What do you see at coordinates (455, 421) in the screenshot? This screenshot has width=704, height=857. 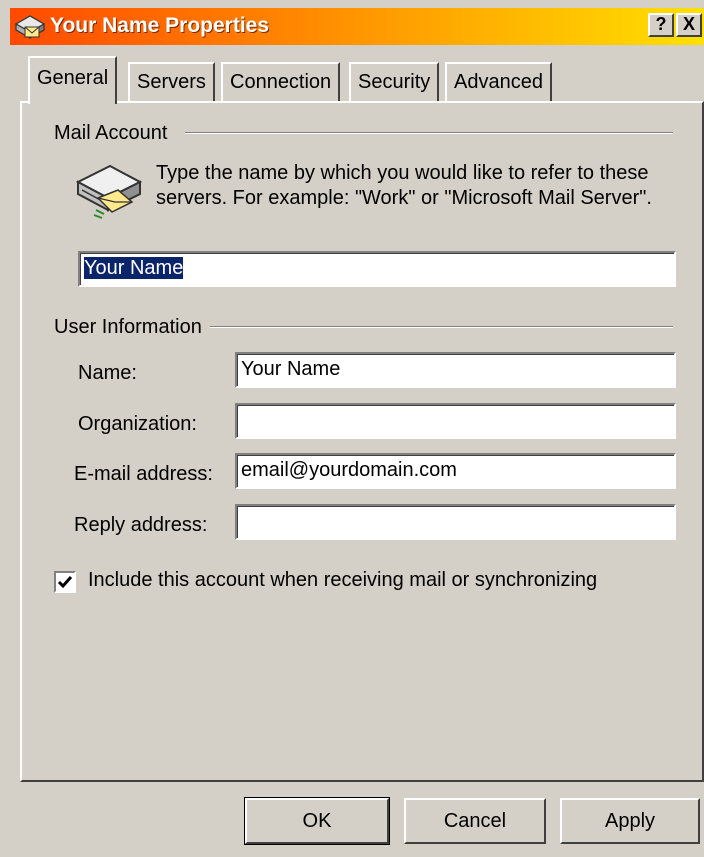 I see `organization-input` at bounding box center [455, 421].